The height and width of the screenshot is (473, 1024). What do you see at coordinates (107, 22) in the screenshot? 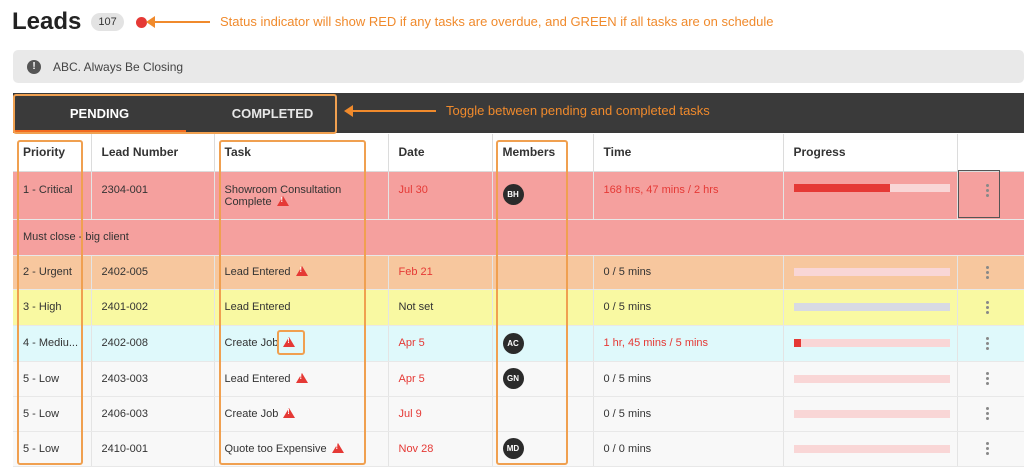
I see `leads-count-badge: 107` at bounding box center [107, 22].